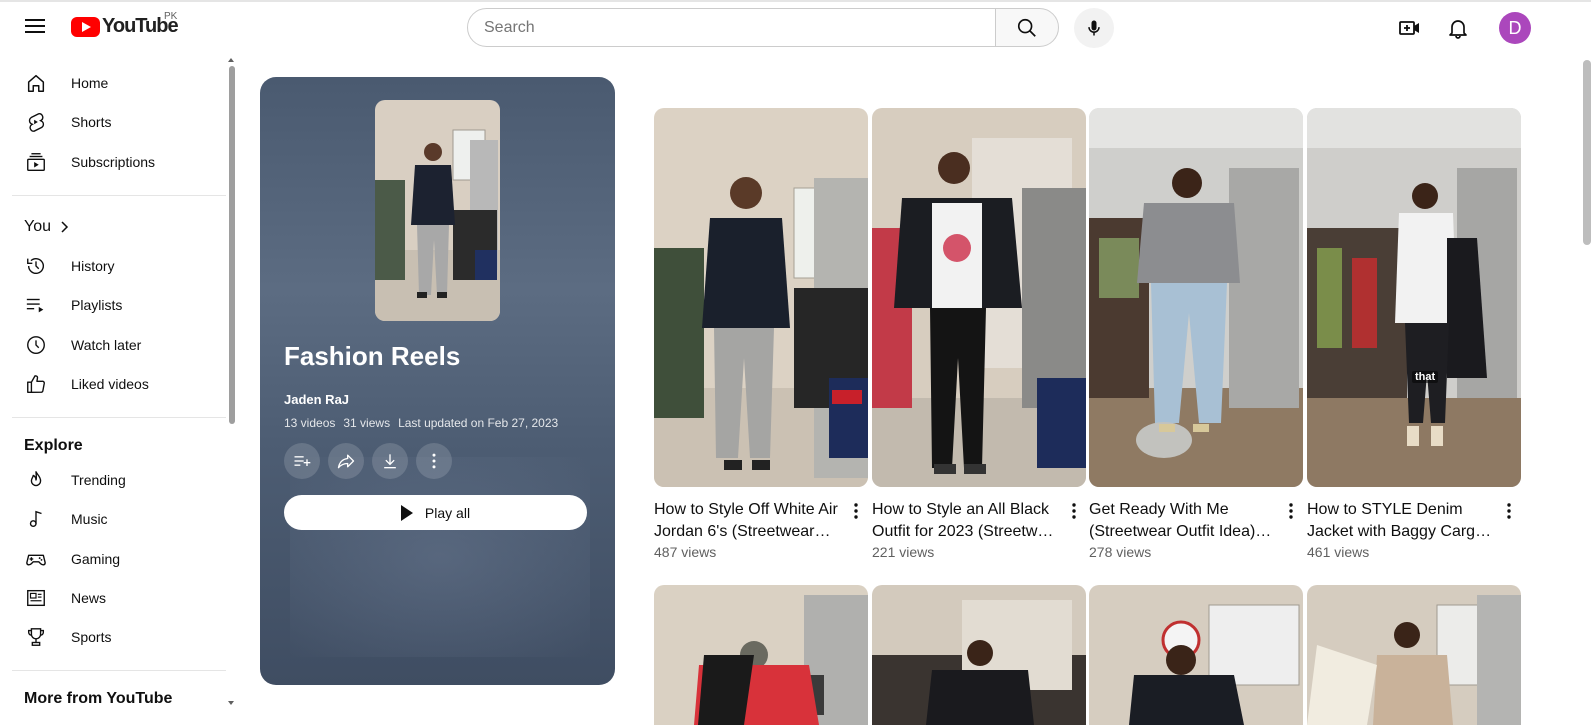  What do you see at coordinates (447, 512) in the screenshot?
I see `play-all-label: Play all` at bounding box center [447, 512].